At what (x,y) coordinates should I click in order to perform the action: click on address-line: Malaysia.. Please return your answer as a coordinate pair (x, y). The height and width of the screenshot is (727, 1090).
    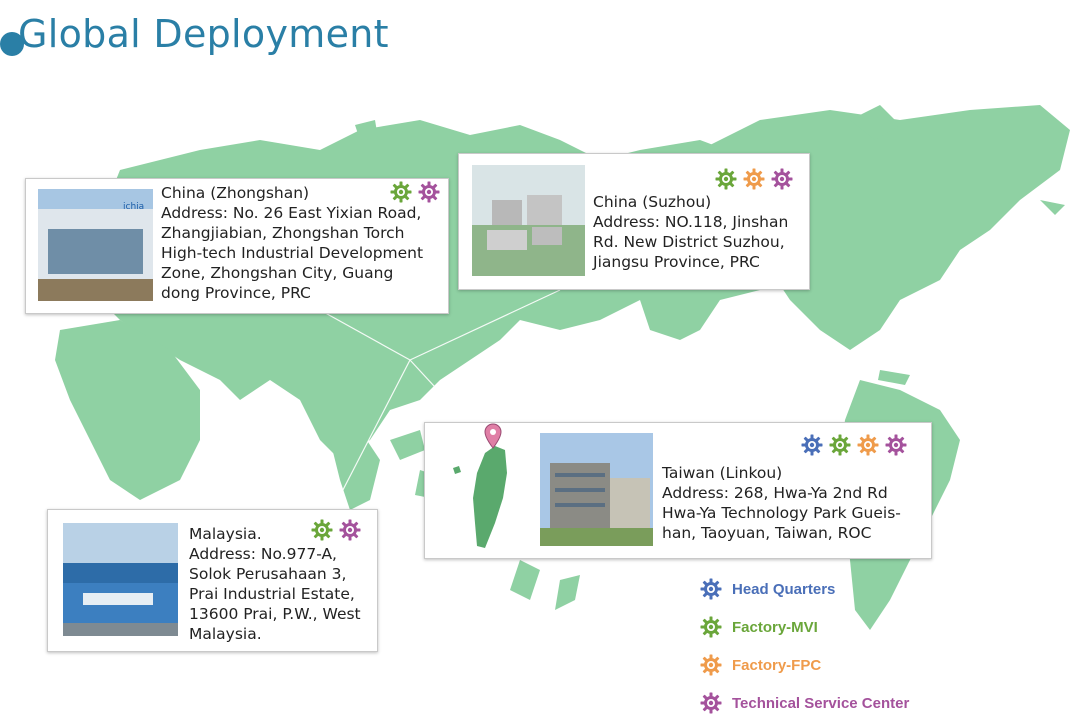
    Looking at the image, I should click on (225, 634).